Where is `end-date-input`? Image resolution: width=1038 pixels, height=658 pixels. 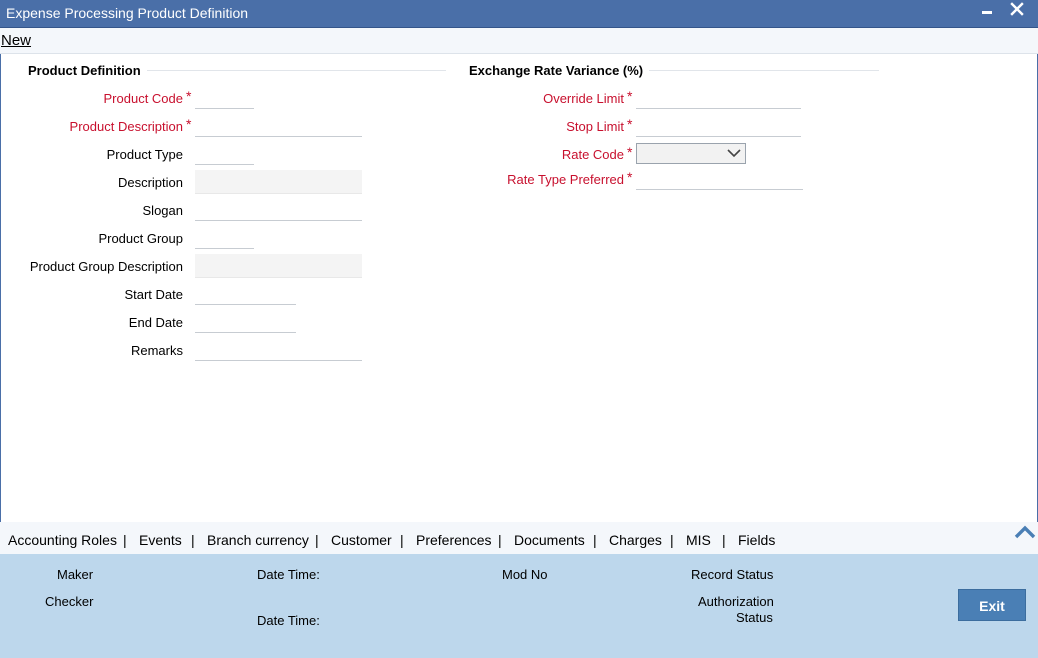
end-date-input is located at coordinates (245, 321).